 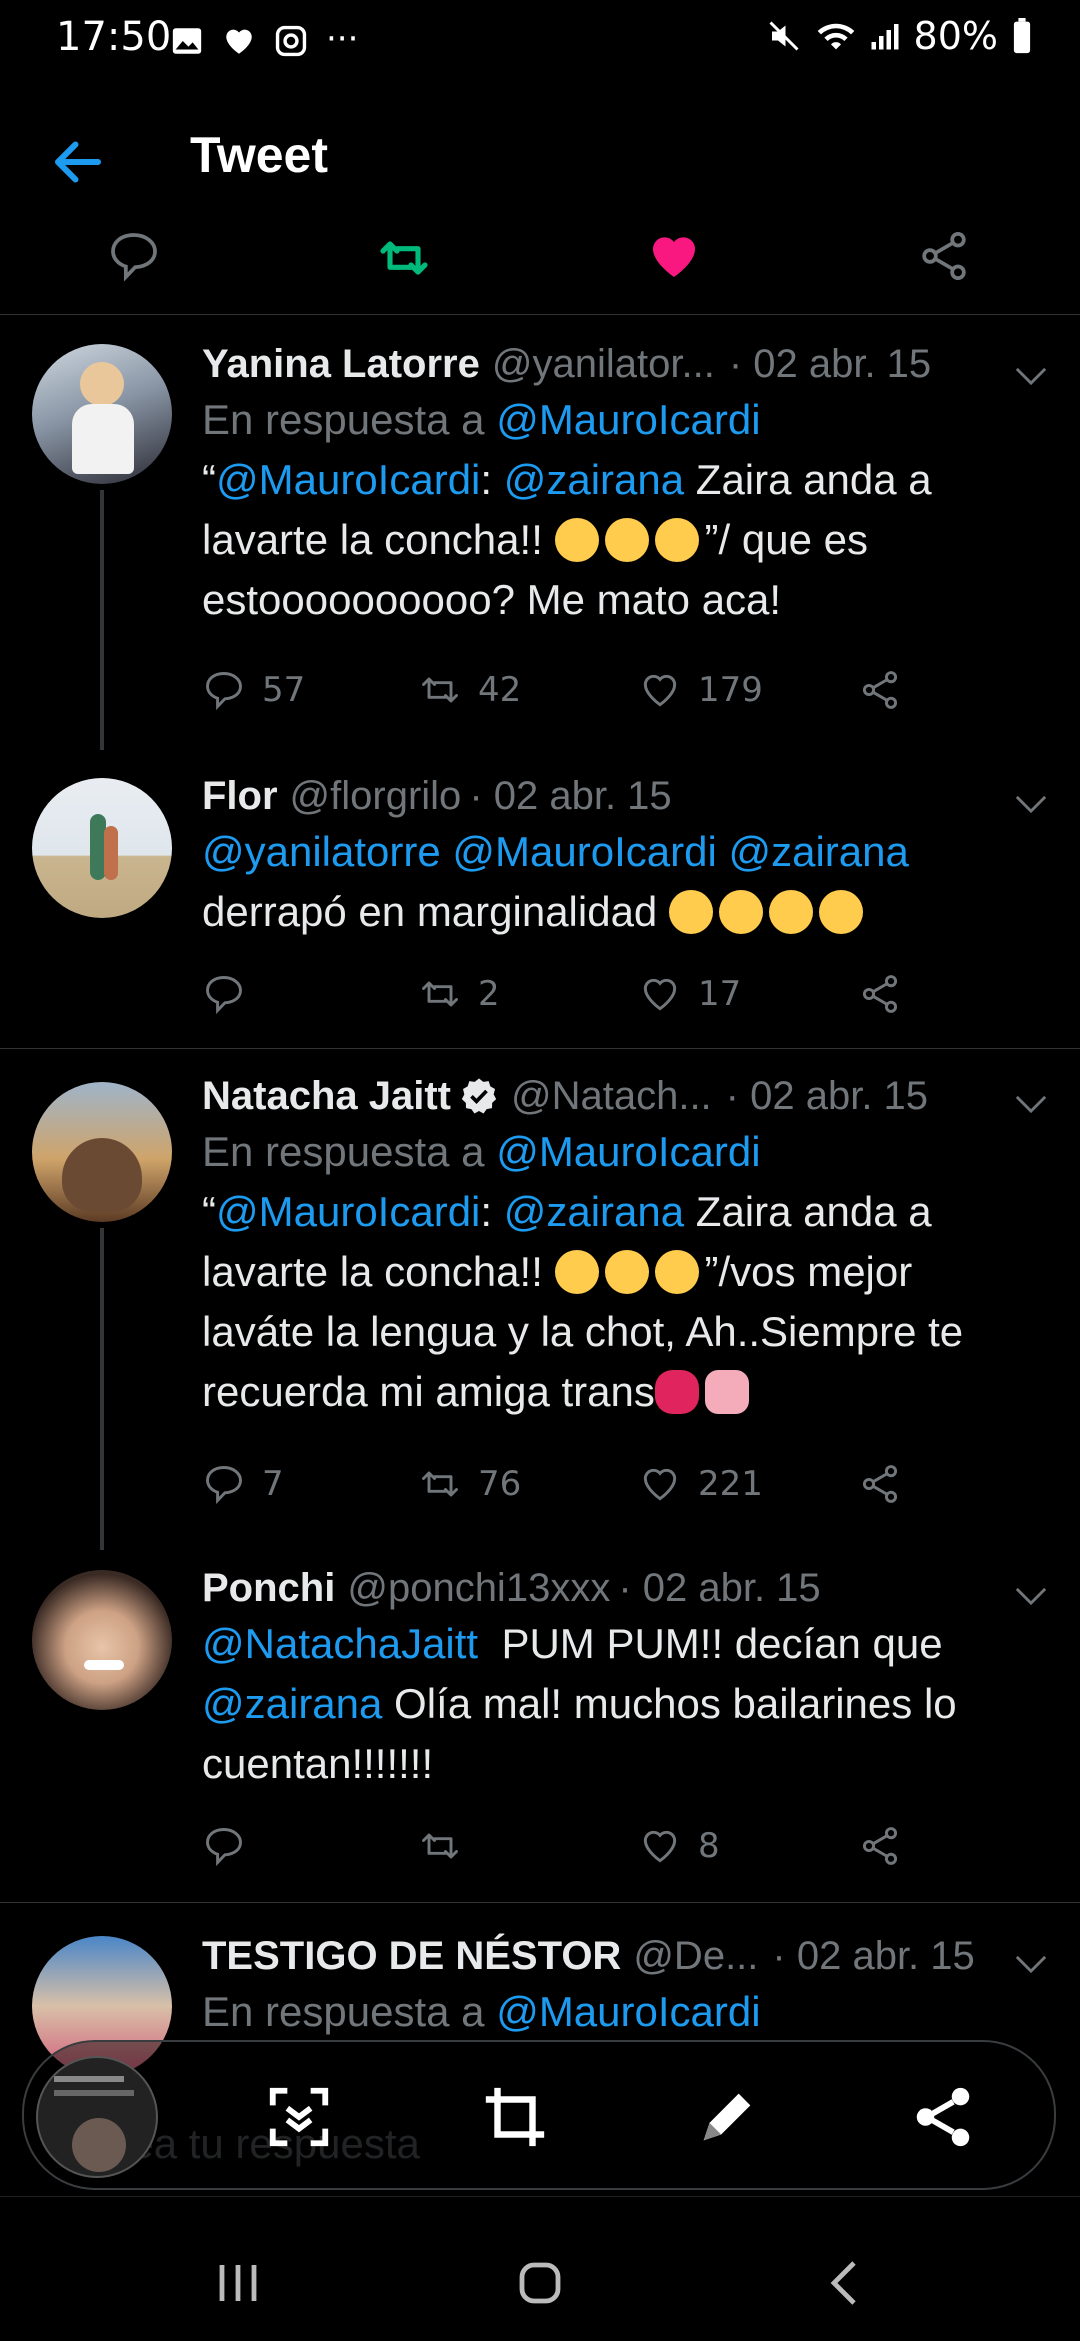 I want to click on gallery-icon, so click(x=187, y=41).